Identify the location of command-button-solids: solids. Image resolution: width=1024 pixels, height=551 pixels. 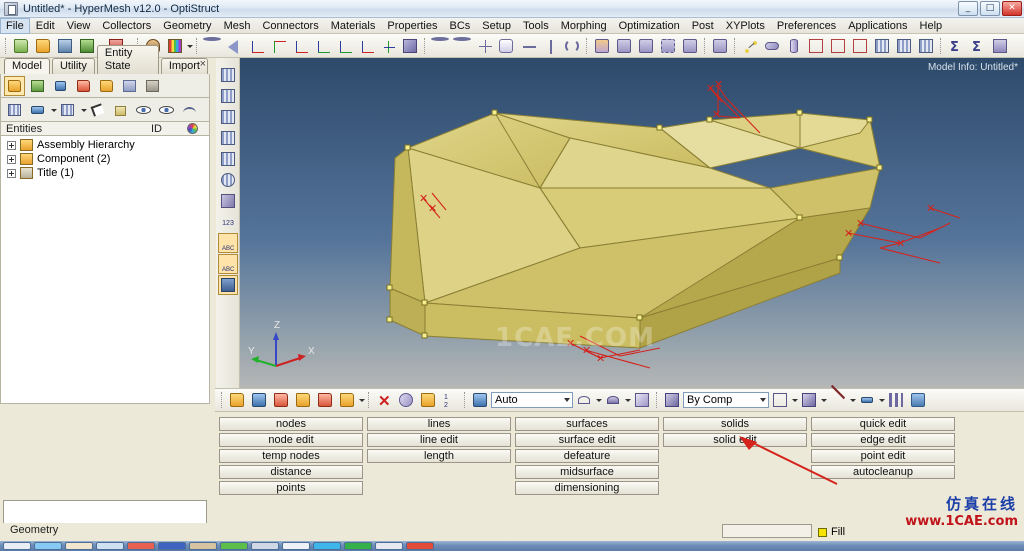
(735, 424).